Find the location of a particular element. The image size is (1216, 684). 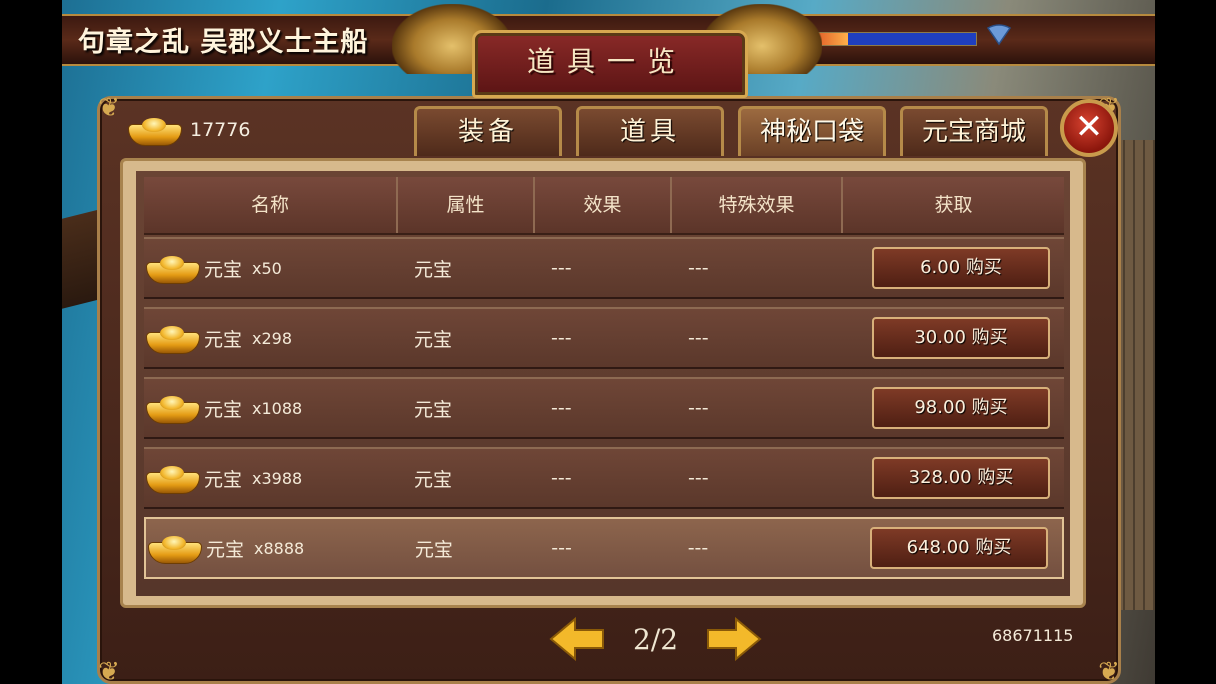

tab-equipment: 装备 is located at coordinates (488, 131).